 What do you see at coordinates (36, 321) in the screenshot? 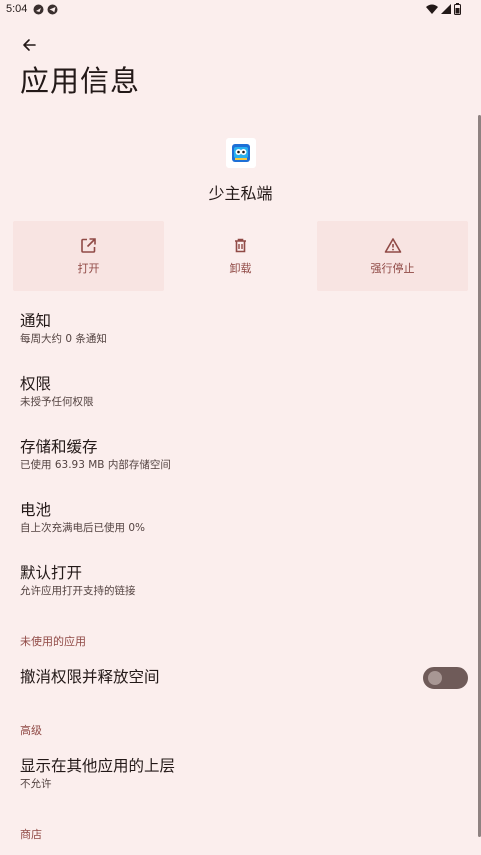
I see `notifications-title: 通知` at bounding box center [36, 321].